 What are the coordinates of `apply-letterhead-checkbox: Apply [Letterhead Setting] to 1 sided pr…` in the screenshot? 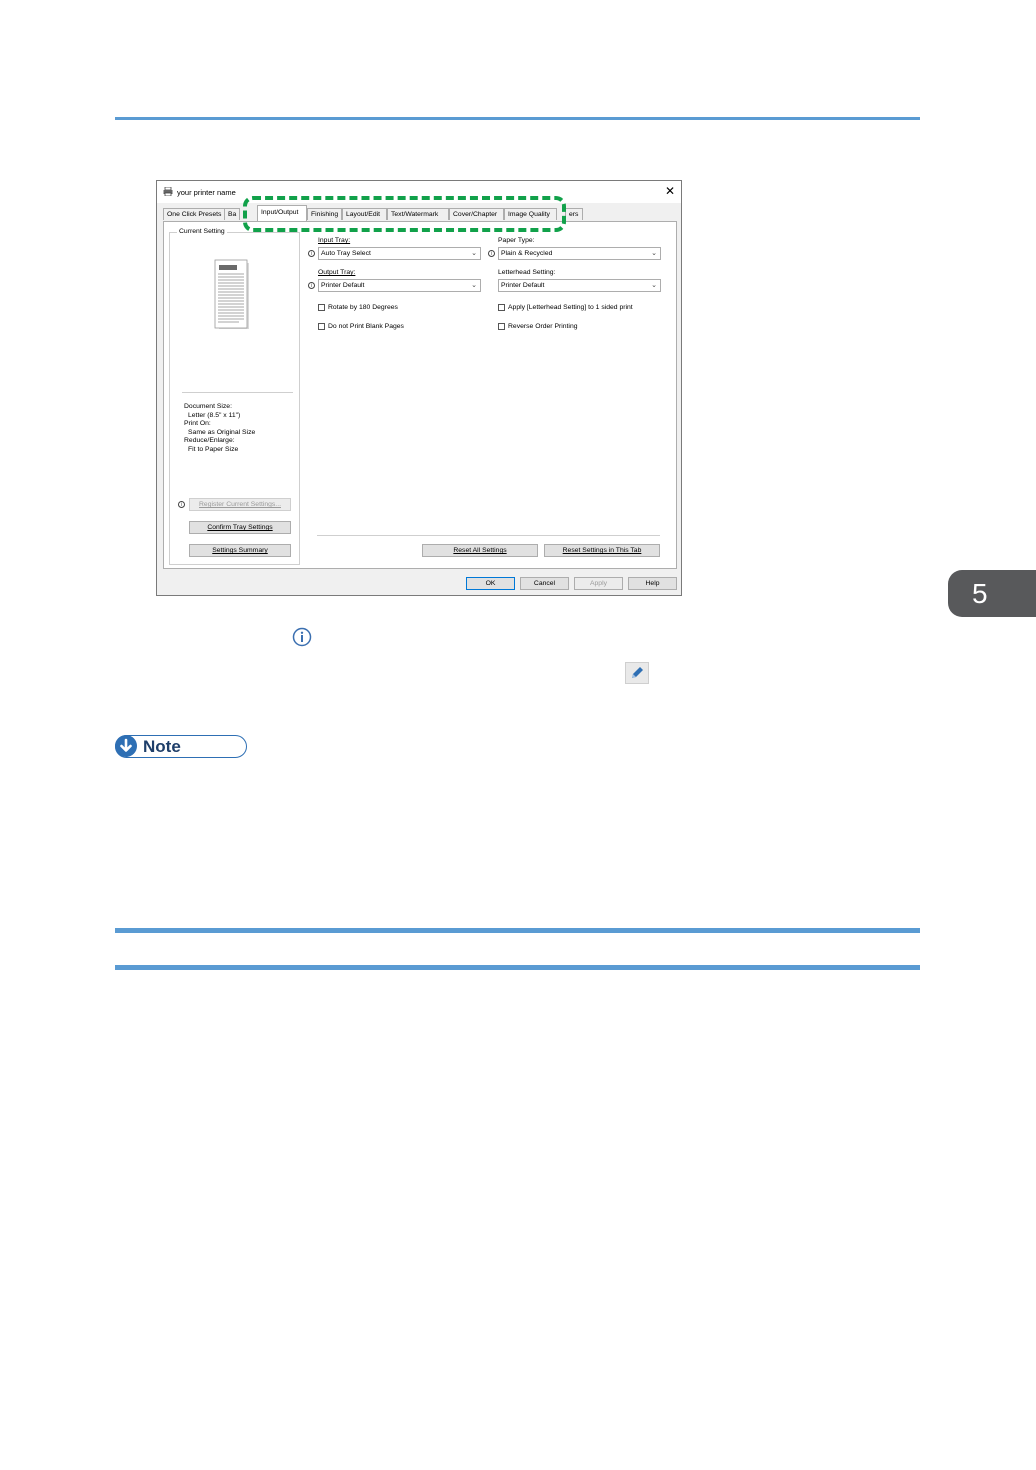 It's located at (565, 307).